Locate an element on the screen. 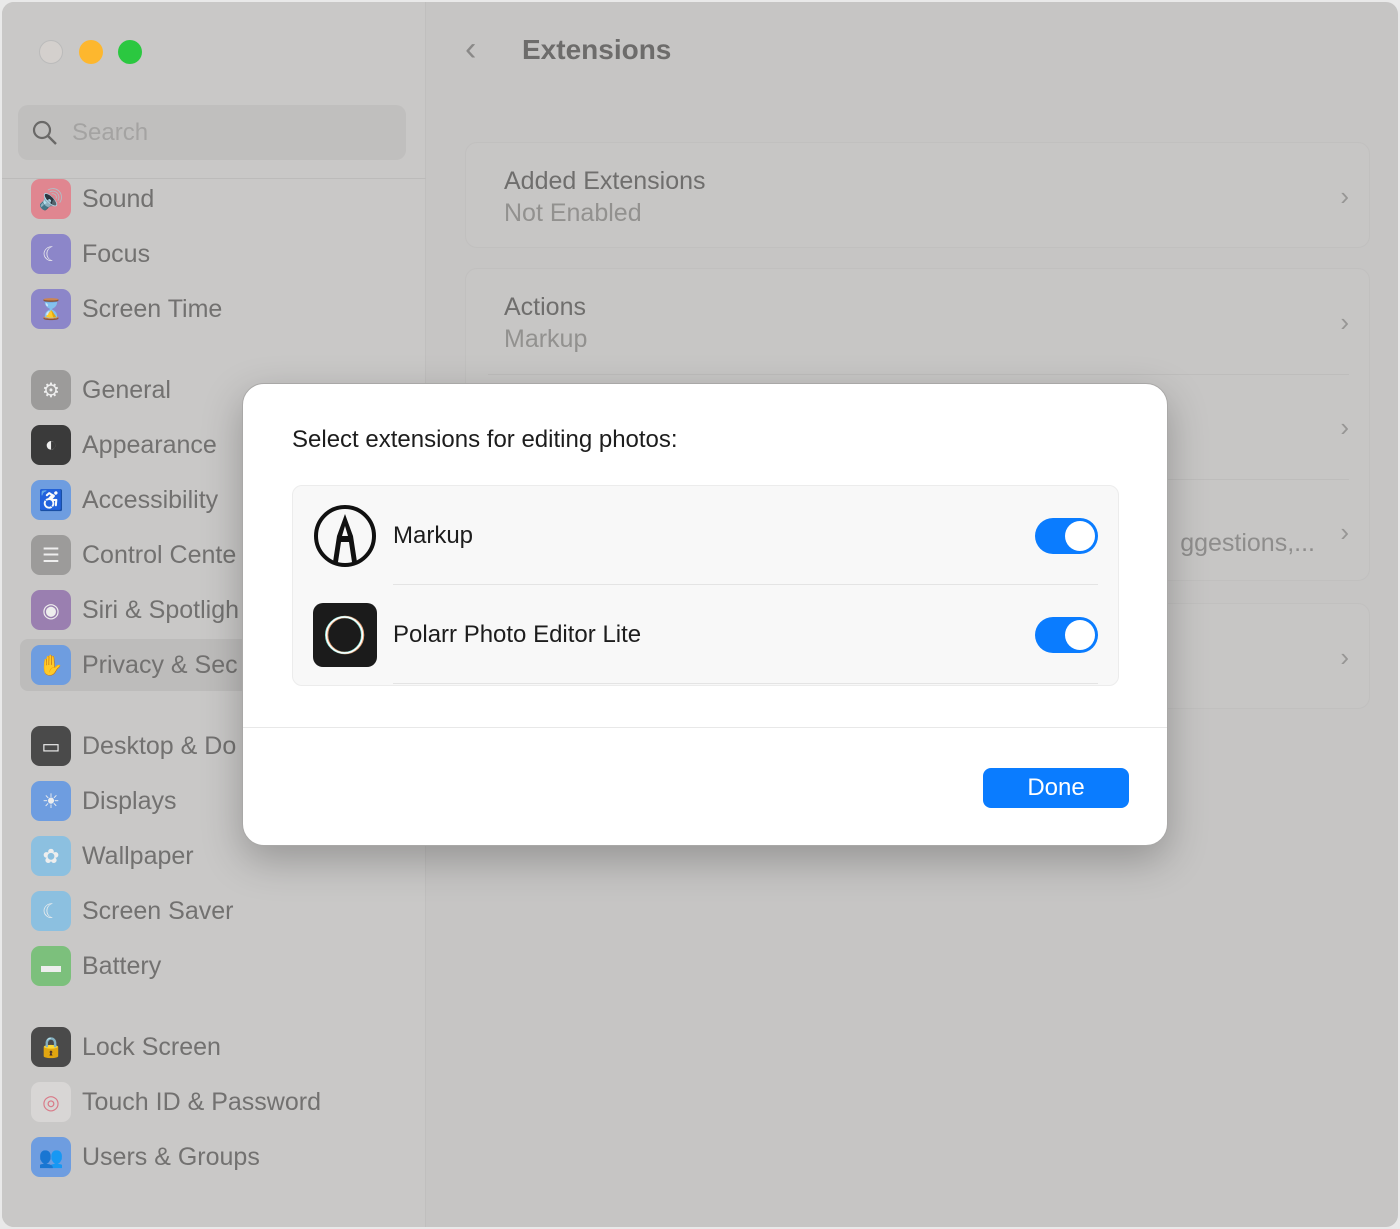 This screenshot has width=1400, height=1229. sidebar-item-label: Battery is located at coordinates (122, 965).